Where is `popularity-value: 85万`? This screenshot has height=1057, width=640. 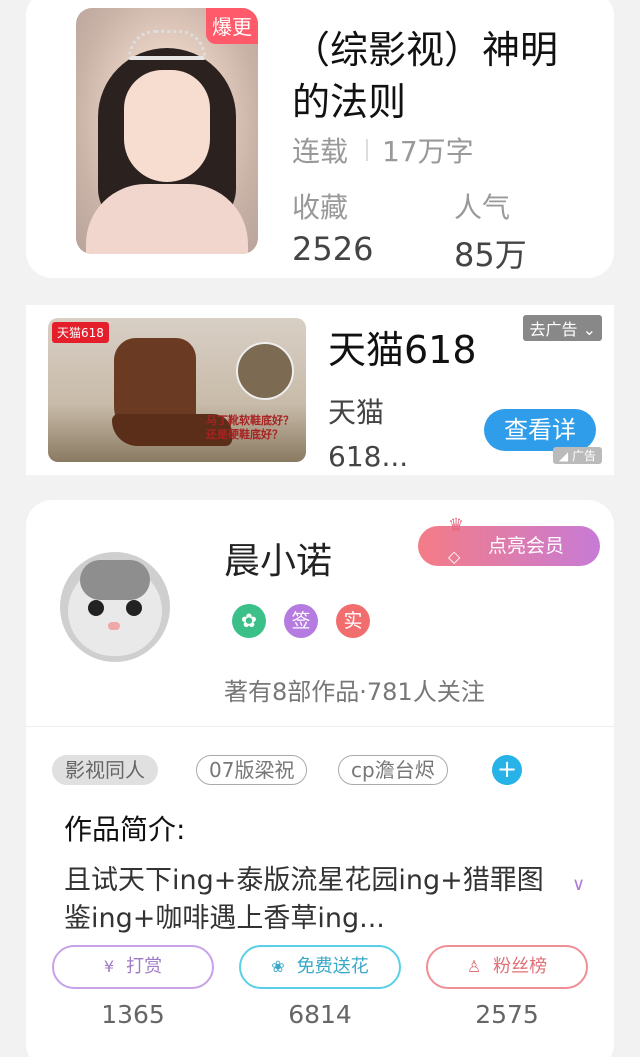 popularity-value: 85万 is located at coordinates (490, 255).